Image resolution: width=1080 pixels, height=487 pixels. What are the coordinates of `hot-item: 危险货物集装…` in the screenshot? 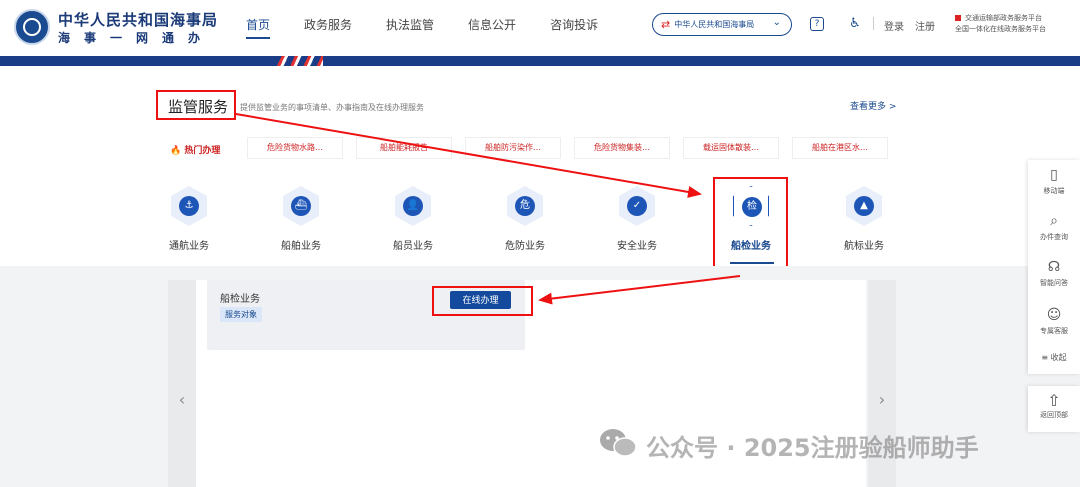 It's located at (622, 148).